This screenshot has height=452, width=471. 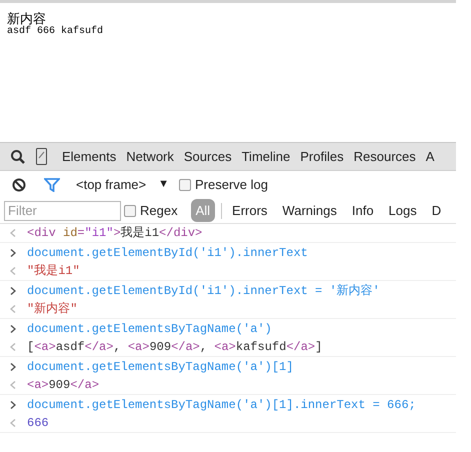 What do you see at coordinates (309, 210) in the screenshot?
I see `level-filter: Warnings` at bounding box center [309, 210].